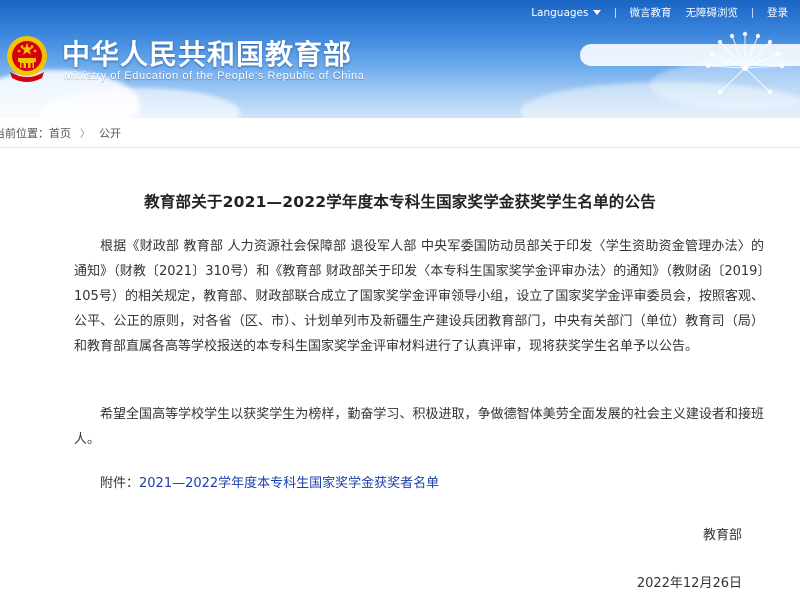  Describe the element at coordinates (289, 483) in the screenshot. I see `attachment-link: 2021—2022学年度本专科生国家奖学金获奖者名单` at that location.